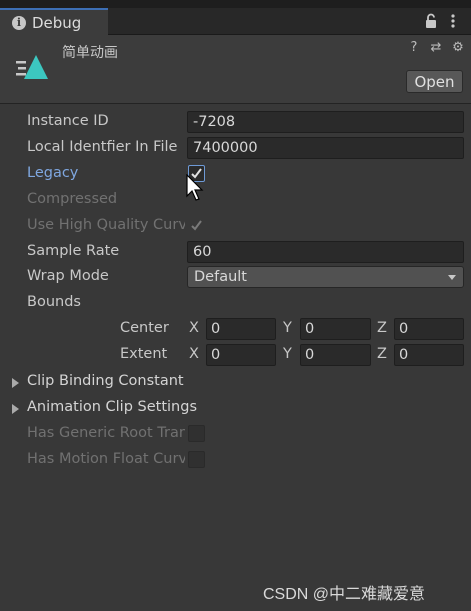 The height and width of the screenshot is (611, 471). I want to click on info-icon: i, so click(19, 22).